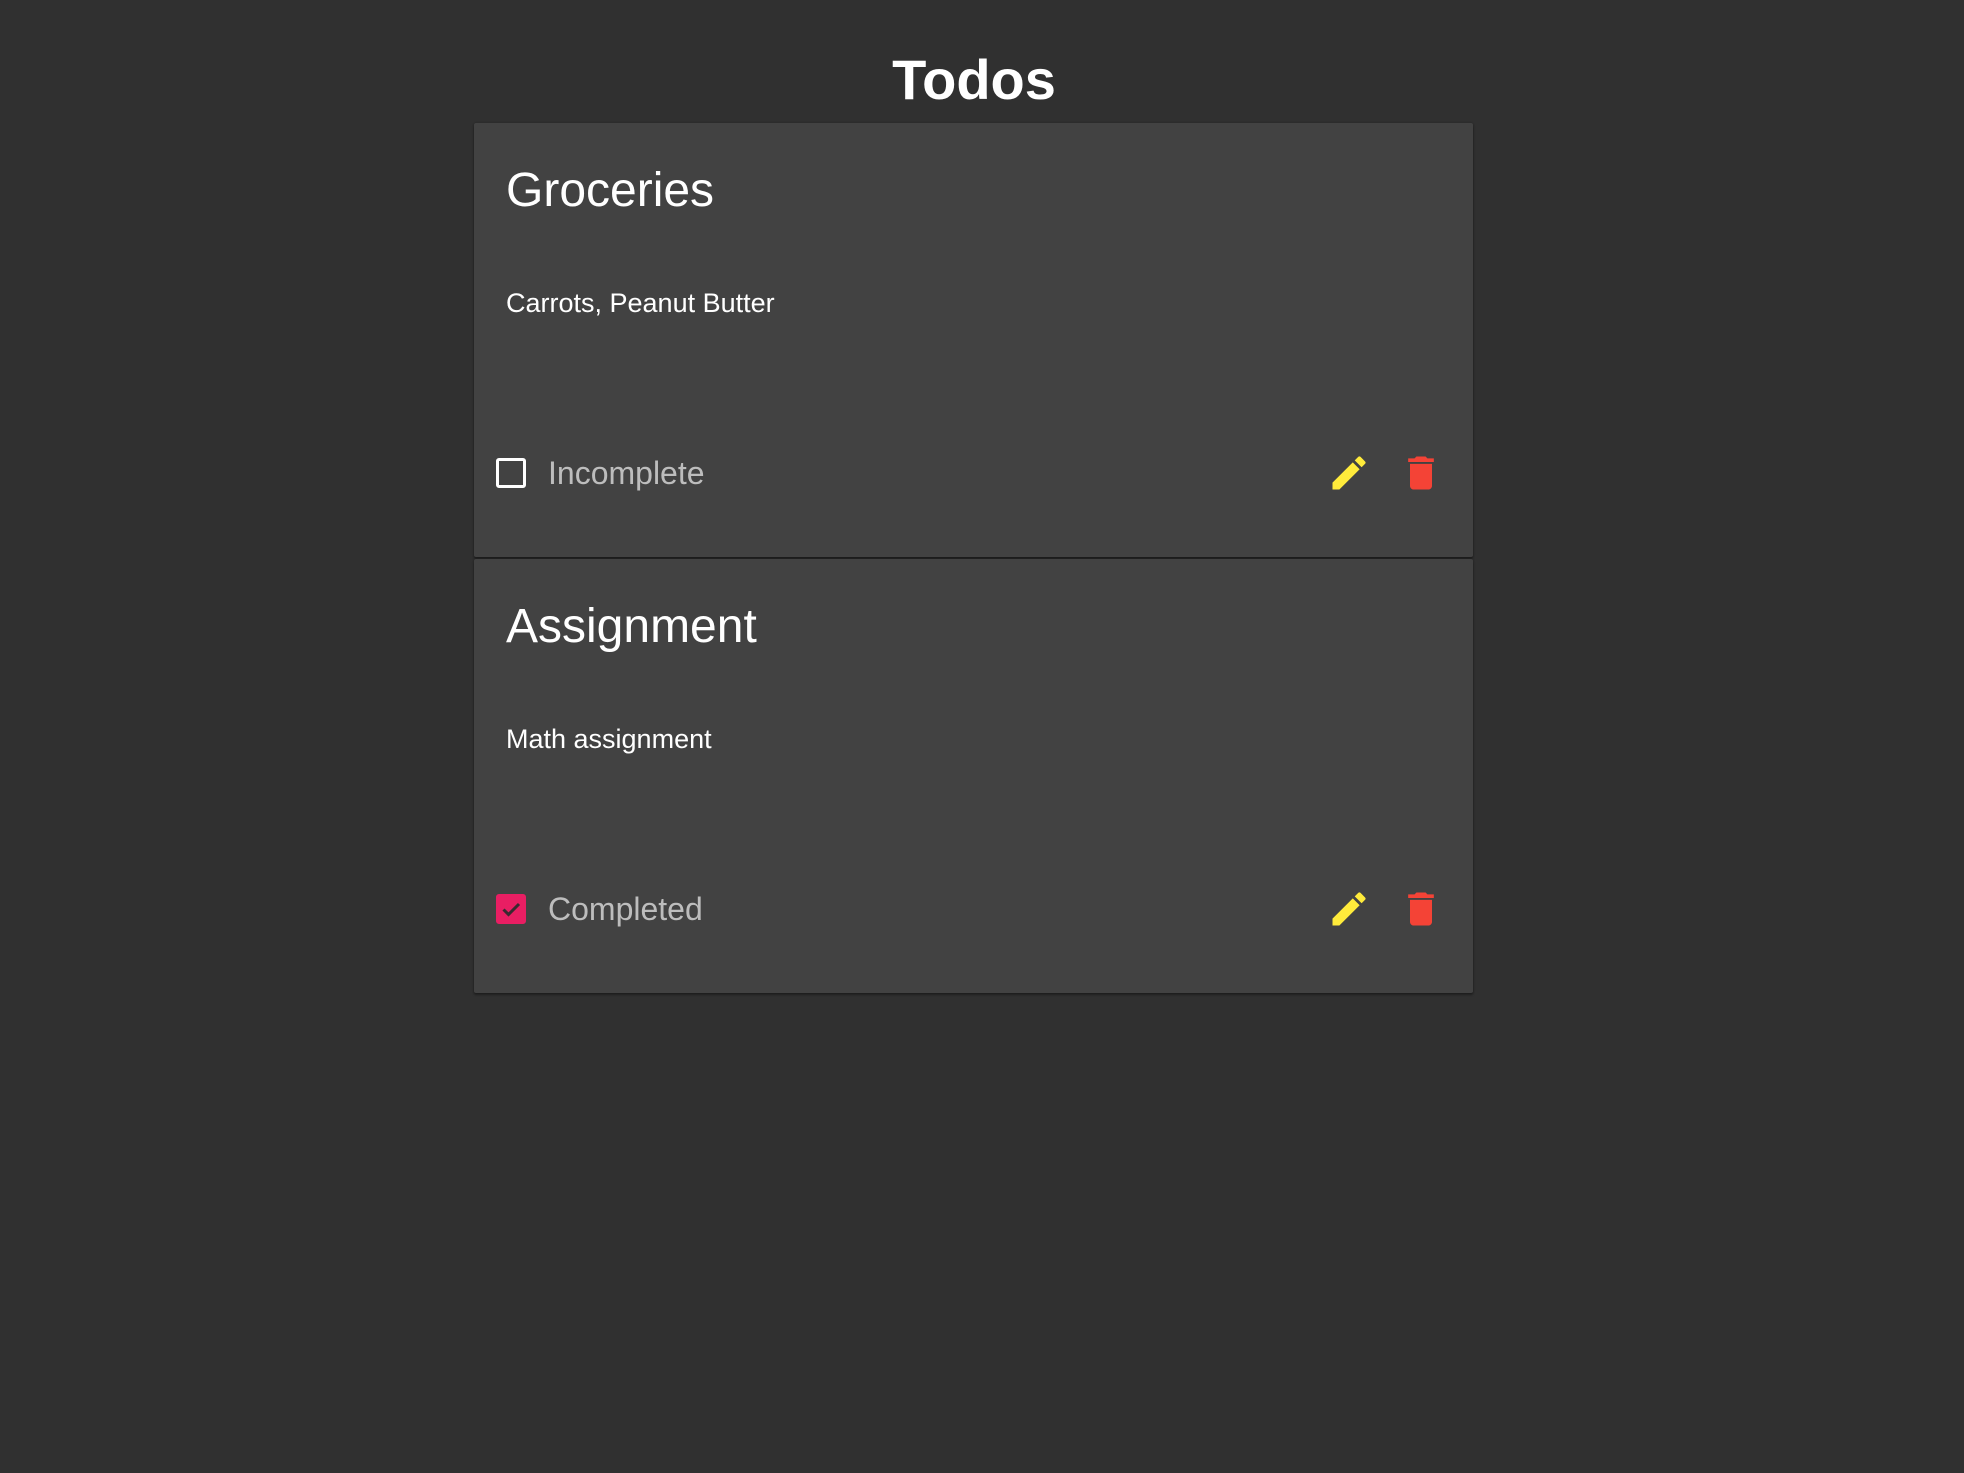 The width and height of the screenshot is (1964, 1473). What do you see at coordinates (973, 776) in the screenshot?
I see `todo-card: Assignment Math assignment Completed` at bounding box center [973, 776].